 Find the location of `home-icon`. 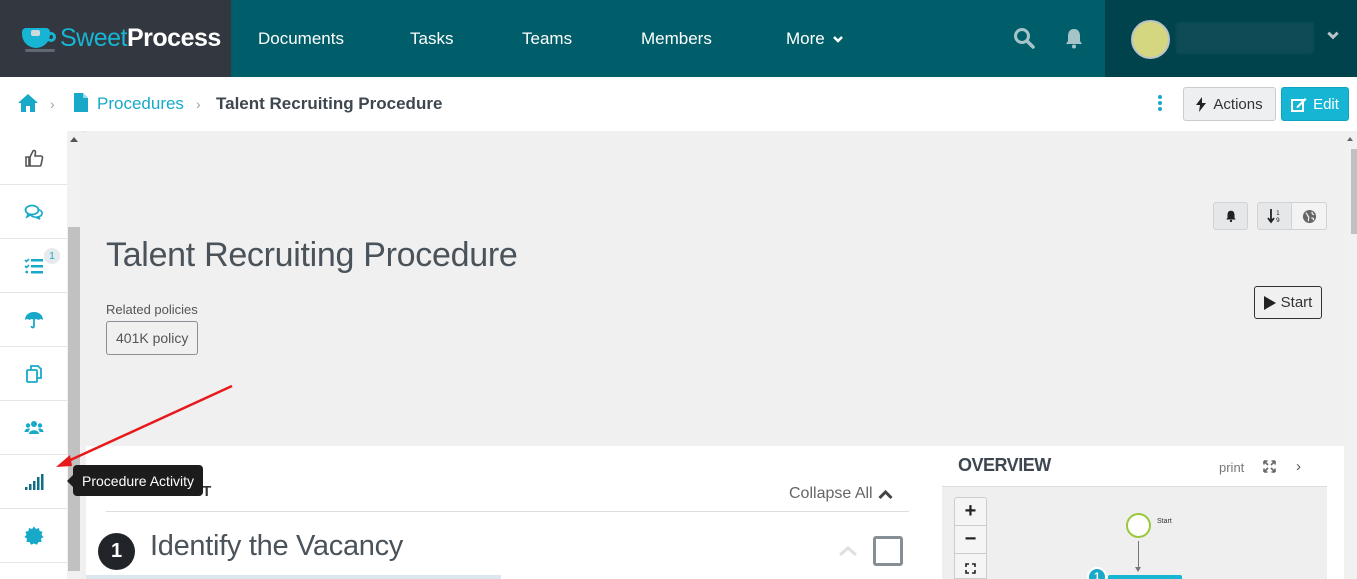

home-icon is located at coordinates (28, 103).